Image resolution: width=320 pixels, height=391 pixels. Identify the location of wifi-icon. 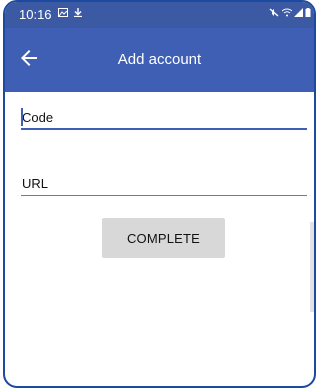
(287, 12).